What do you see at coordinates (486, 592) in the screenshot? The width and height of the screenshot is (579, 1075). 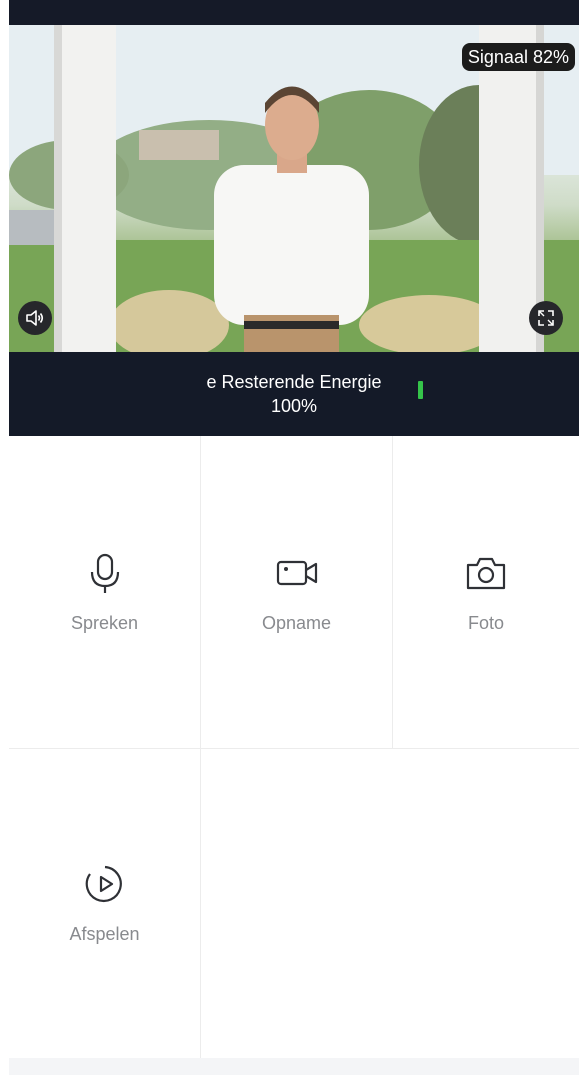 I see `photo-button: Foto` at bounding box center [486, 592].